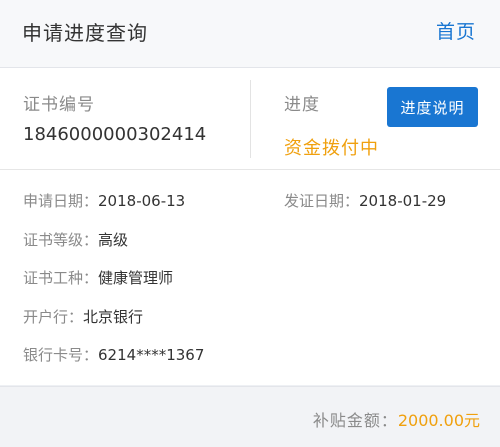  I want to click on progress-explanation-button: 进度说明, so click(432, 107).